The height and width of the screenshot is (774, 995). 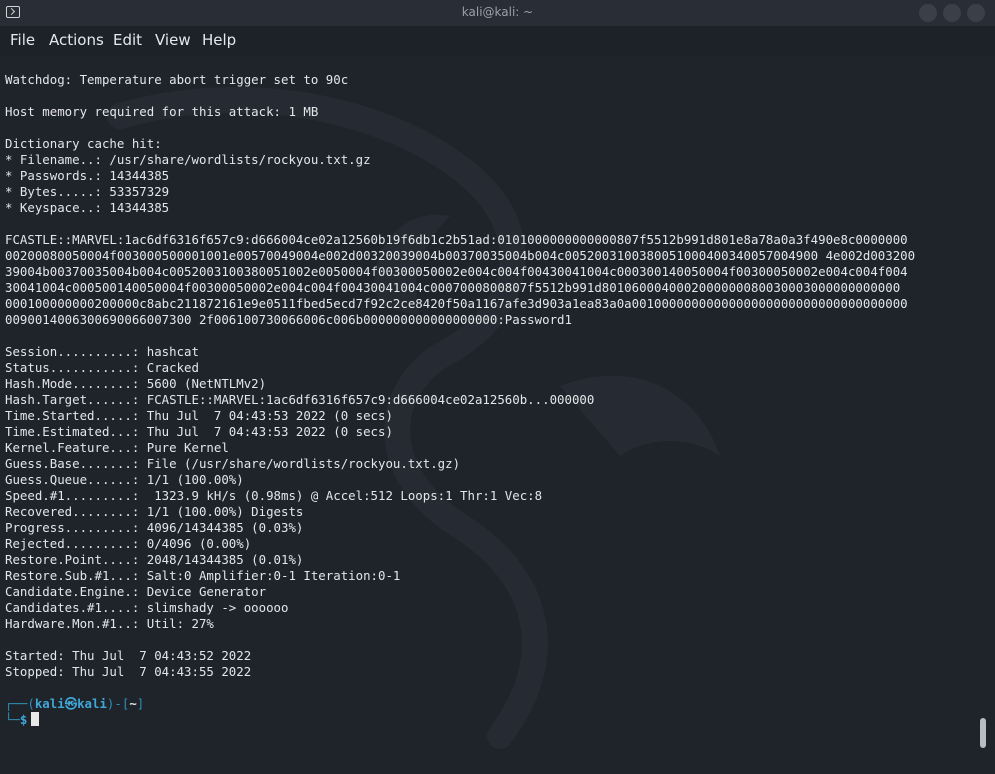 I want to click on prompt-input-line: └─$, so click(x=460, y=720).